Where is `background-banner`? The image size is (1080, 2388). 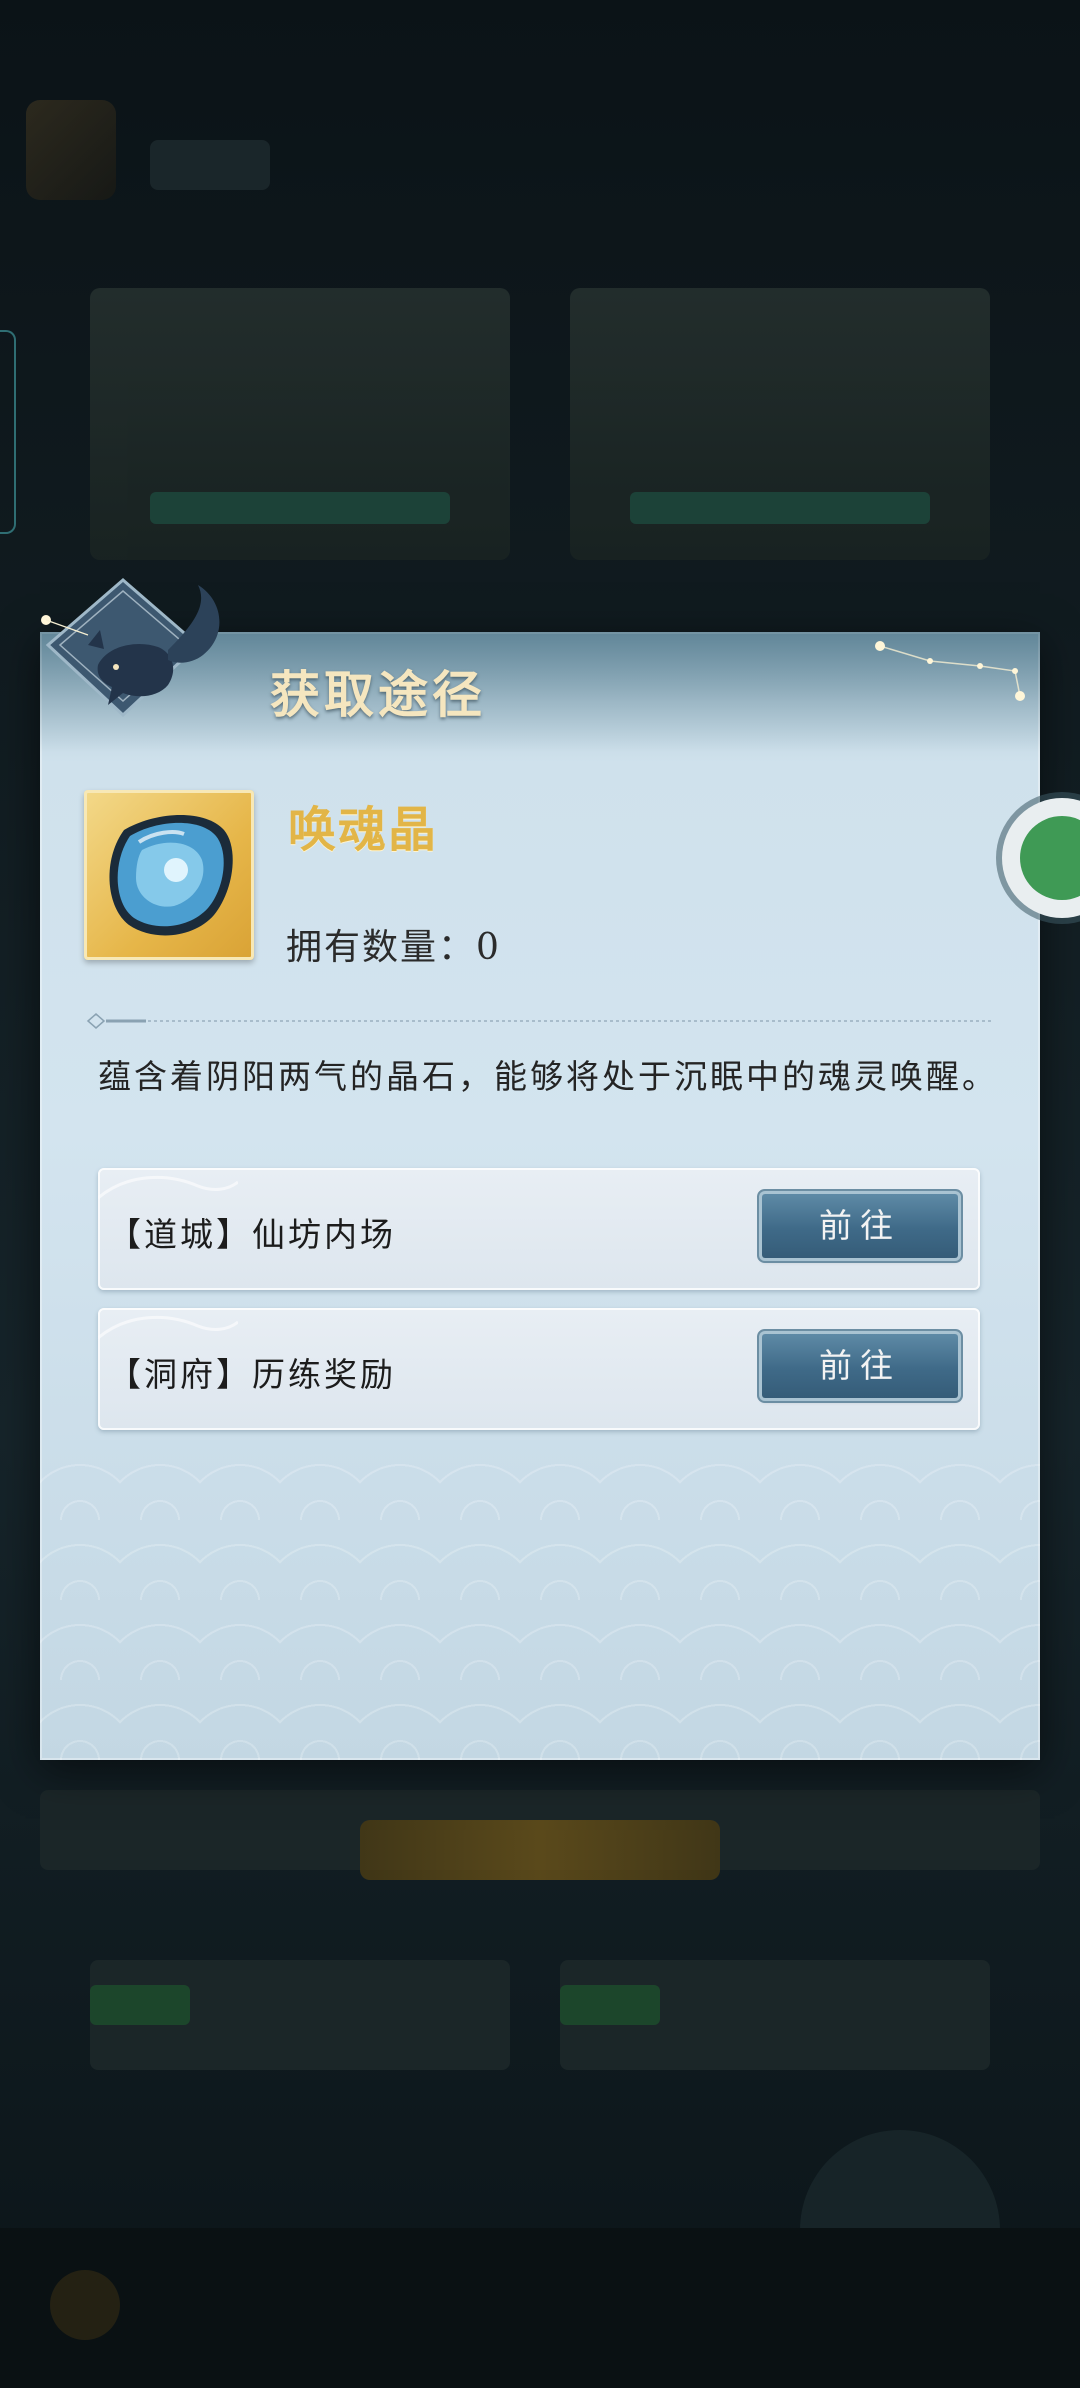 background-banner is located at coordinates (540, 1850).